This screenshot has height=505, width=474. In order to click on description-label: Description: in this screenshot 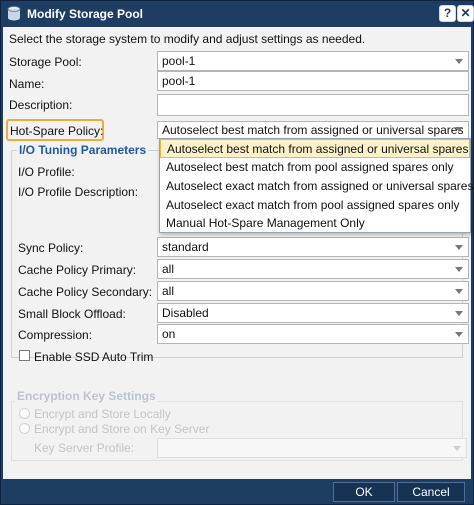, I will do `click(41, 105)`.